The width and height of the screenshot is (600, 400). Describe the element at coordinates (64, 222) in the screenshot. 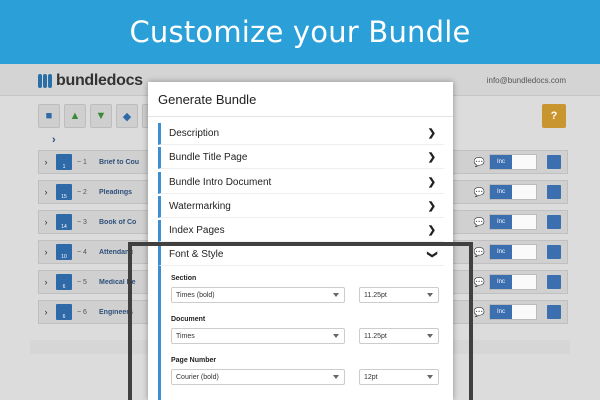

I see `folder-icon: 14` at that location.